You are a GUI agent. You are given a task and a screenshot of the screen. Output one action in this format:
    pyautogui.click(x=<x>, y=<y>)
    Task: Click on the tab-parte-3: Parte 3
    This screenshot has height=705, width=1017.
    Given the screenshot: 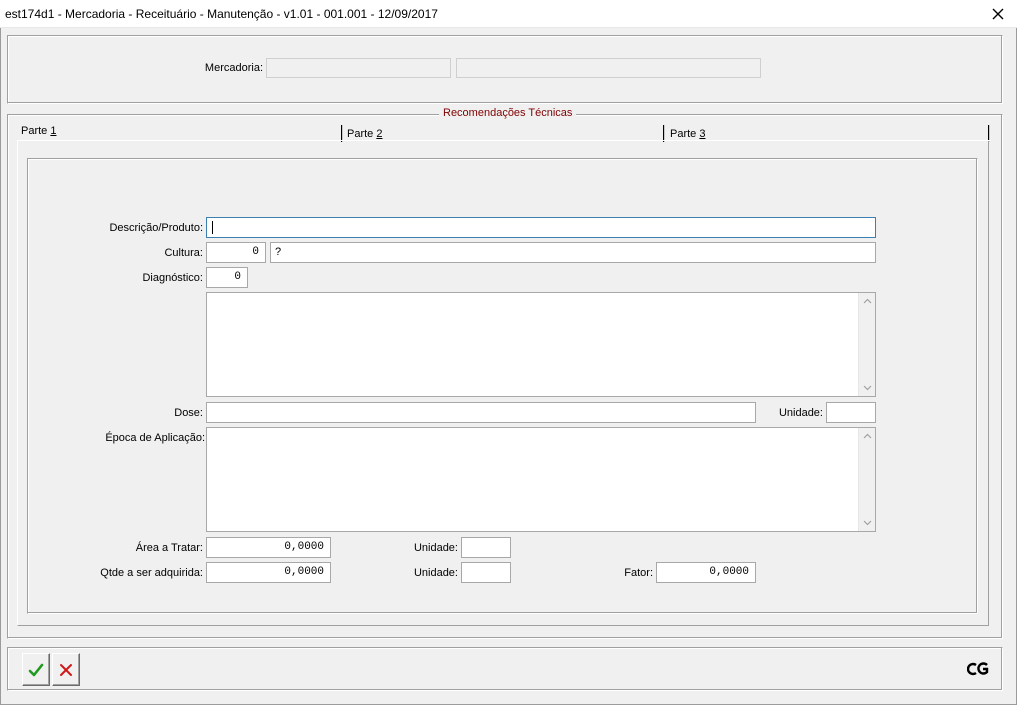 What is the action you would take?
    pyautogui.click(x=687, y=134)
    